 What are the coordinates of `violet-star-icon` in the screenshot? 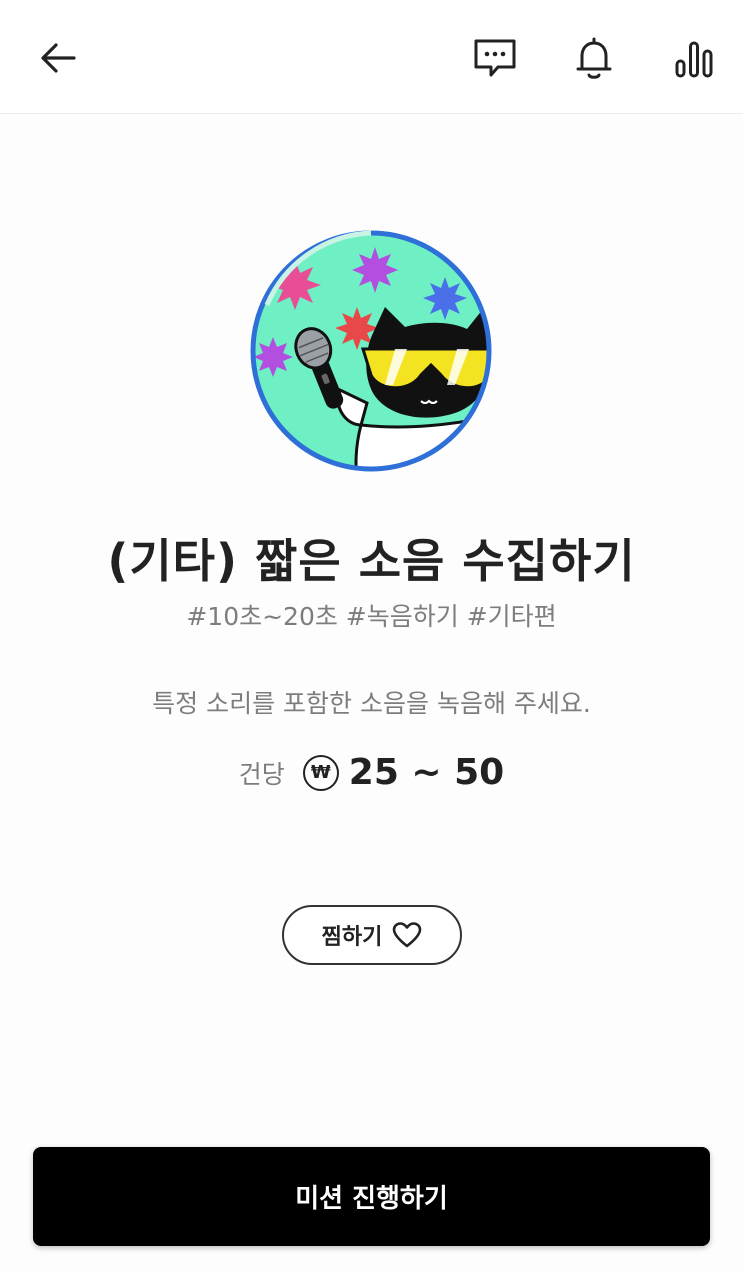 It's located at (274, 357).